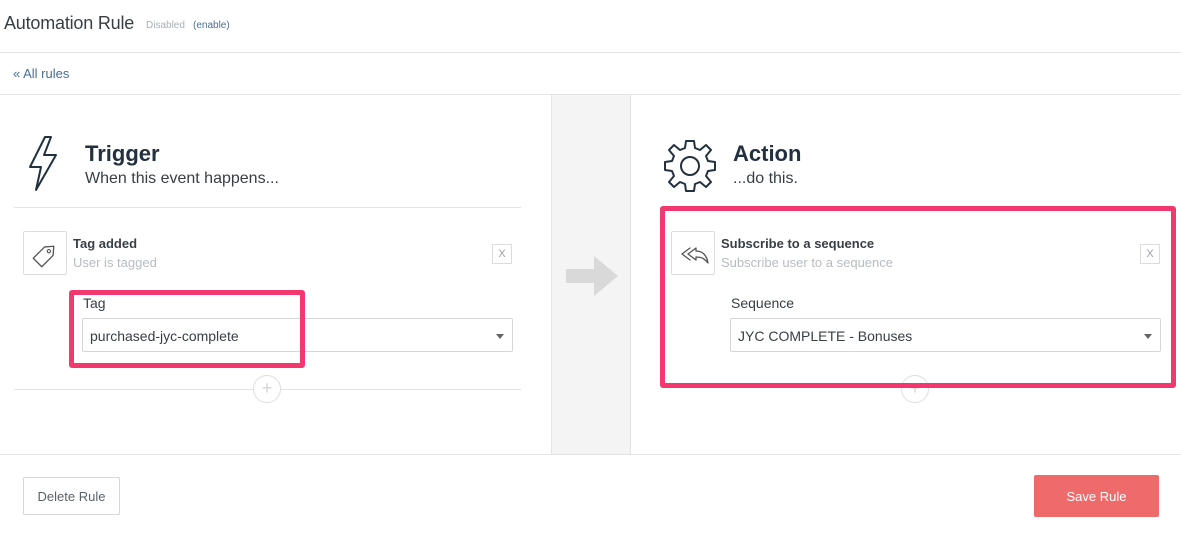  What do you see at coordinates (798, 243) in the screenshot?
I see `action-card-title: Subscribe to a sequence` at bounding box center [798, 243].